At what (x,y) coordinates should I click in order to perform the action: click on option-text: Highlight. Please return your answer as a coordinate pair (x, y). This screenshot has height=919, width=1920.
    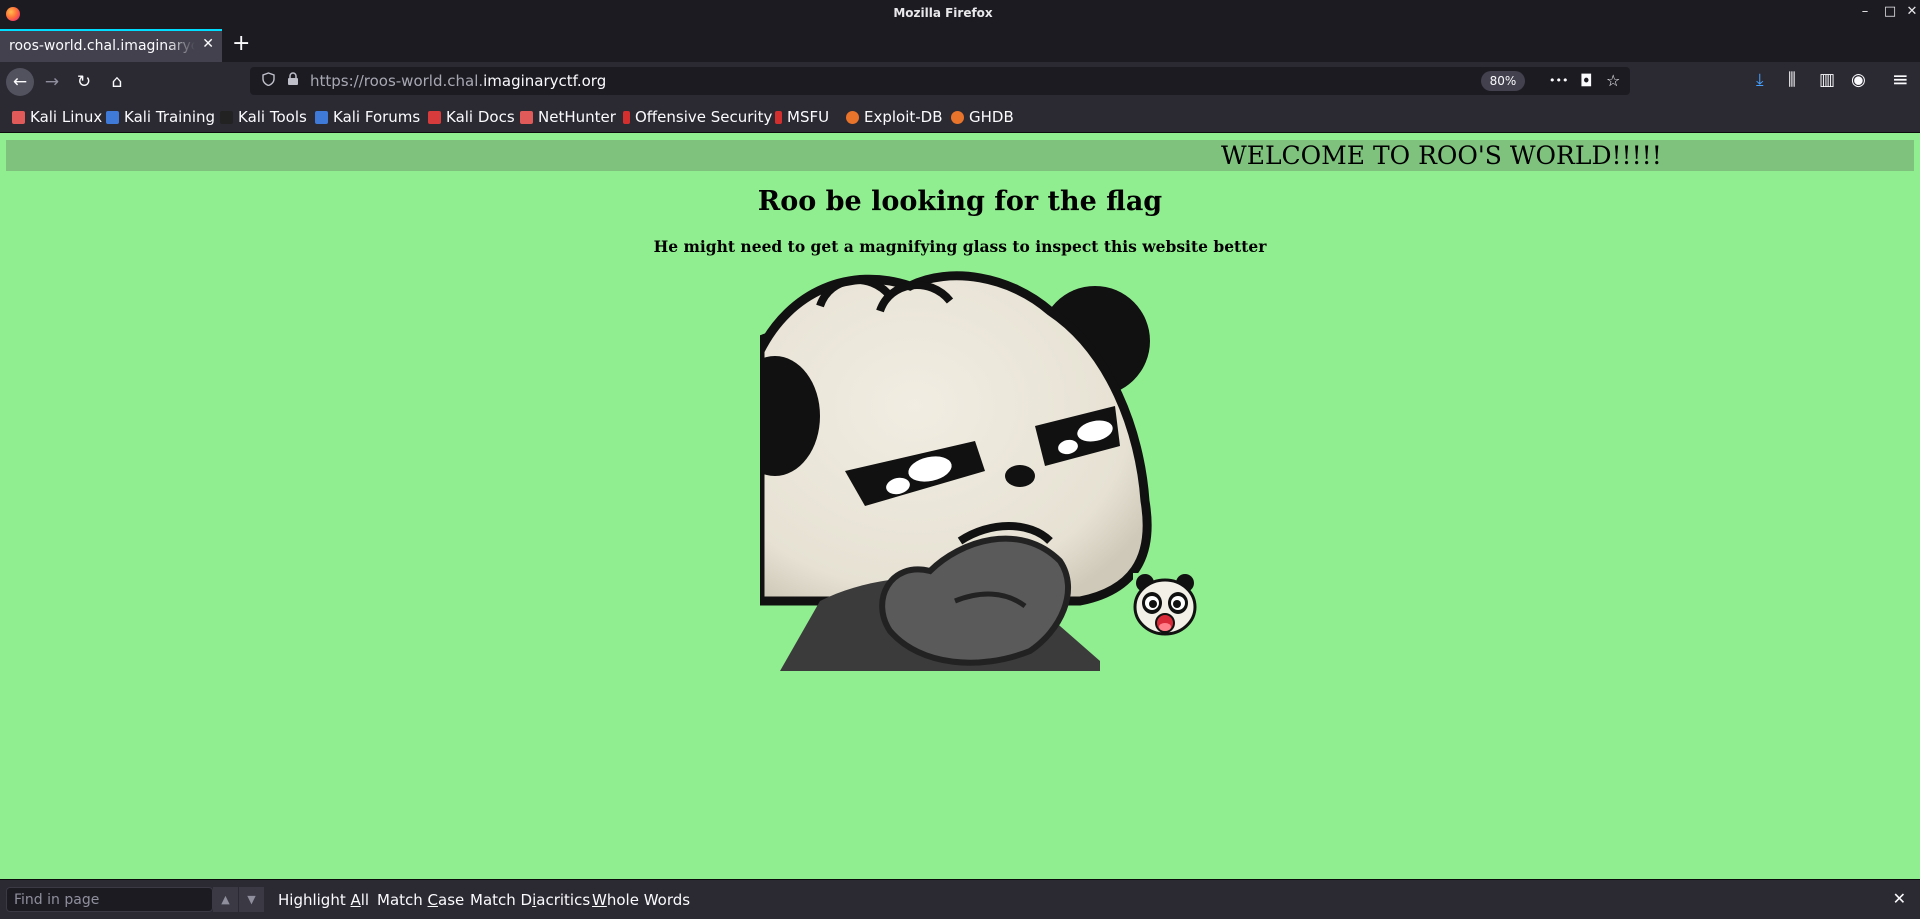
    Looking at the image, I should click on (314, 900).